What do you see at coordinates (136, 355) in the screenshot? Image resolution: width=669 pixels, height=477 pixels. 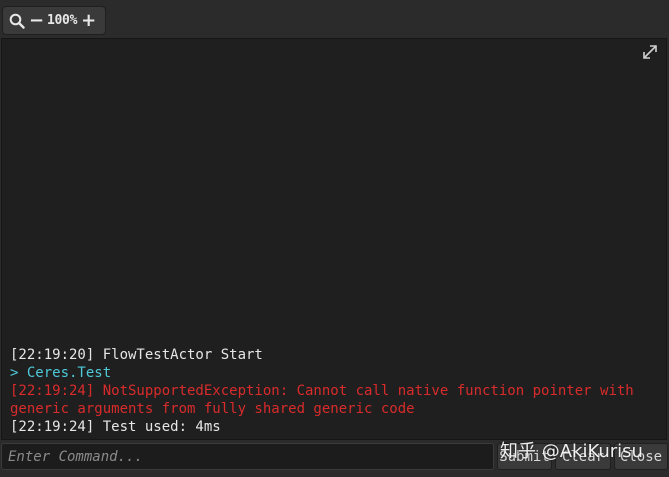 I see `log-line: [22:19:20] FlowTestActor Start` at bounding box center [136, 355].